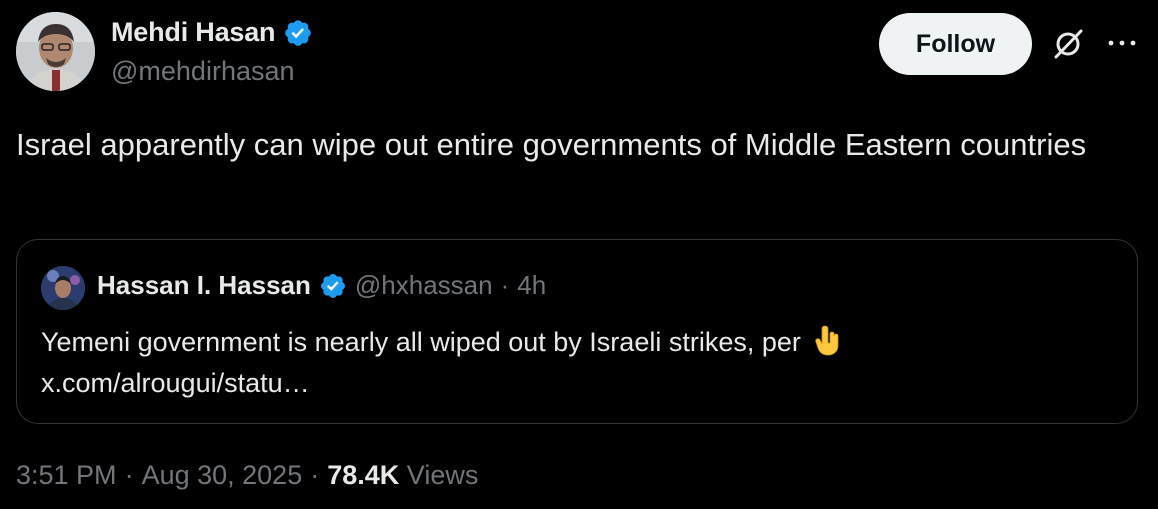  I want to click on tweet-time: 3:51 PM, so click(66, 475).